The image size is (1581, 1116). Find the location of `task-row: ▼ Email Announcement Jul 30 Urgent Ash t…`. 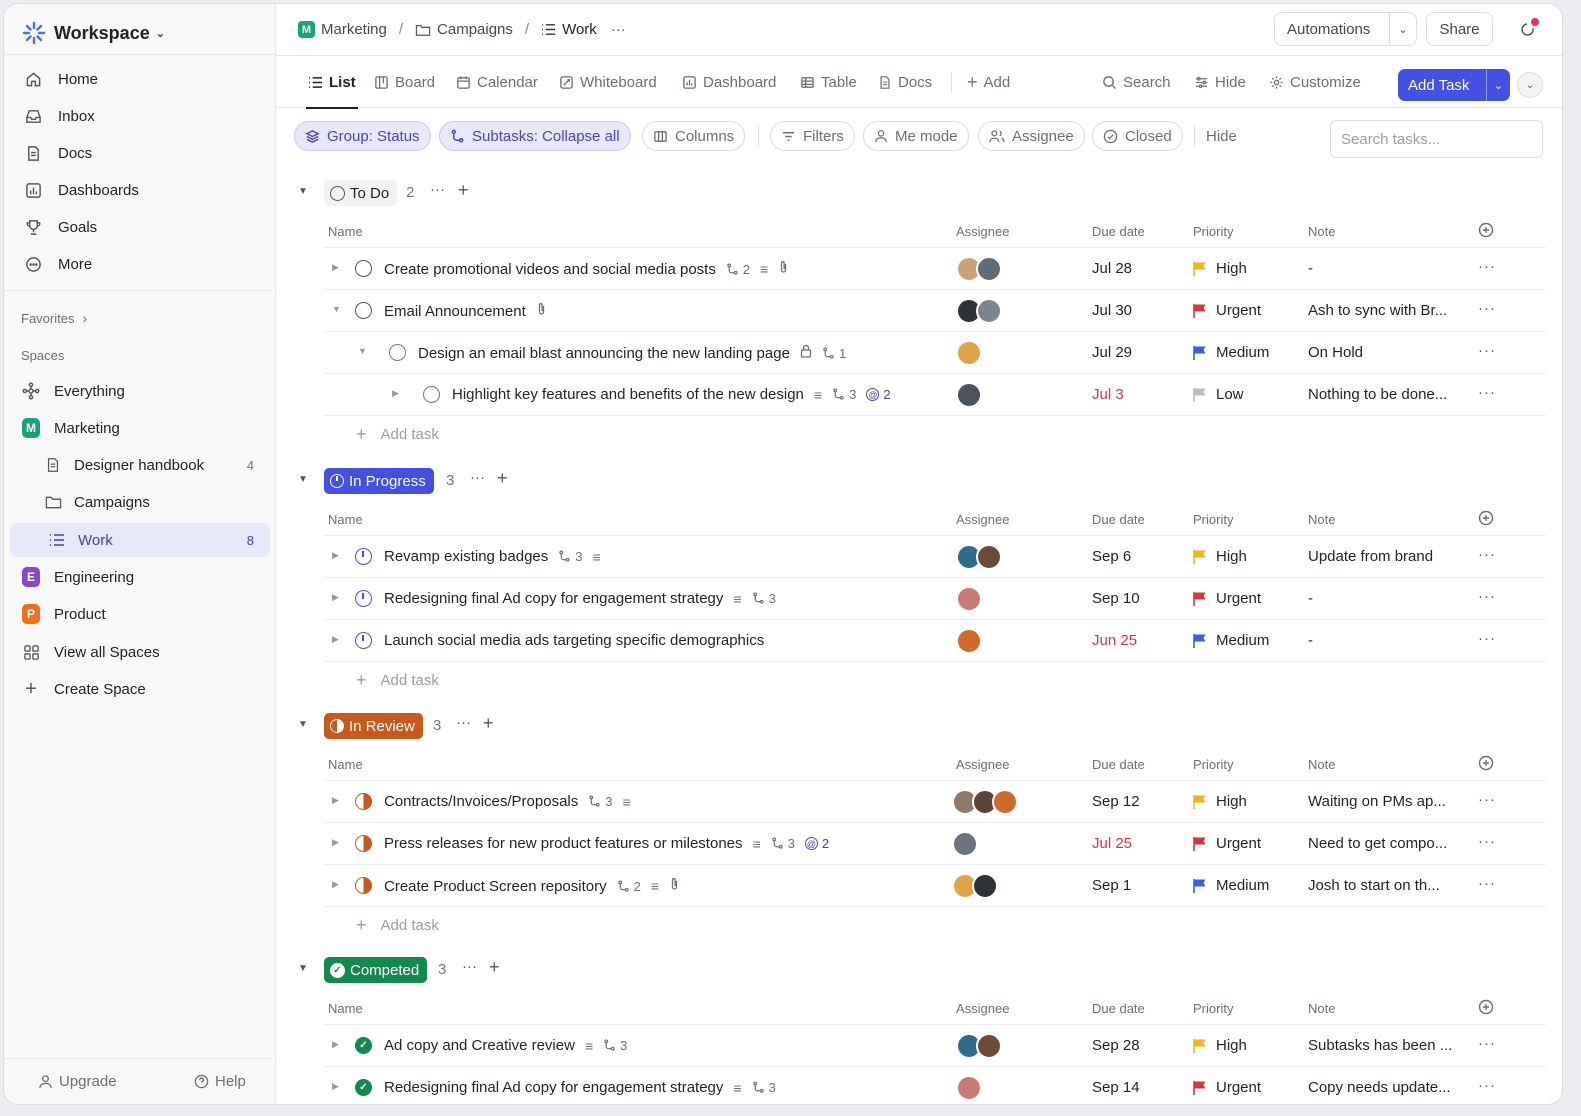

task-row: ▼ Email Announcement Jul 30 Urgent Ash t… is located at coordinates (935, 311).